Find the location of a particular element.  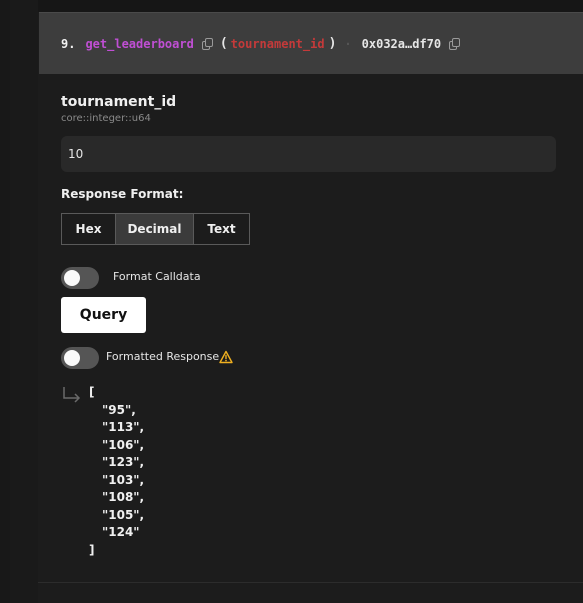

result-close-bracket: ] is located at coordinates (92, 549).